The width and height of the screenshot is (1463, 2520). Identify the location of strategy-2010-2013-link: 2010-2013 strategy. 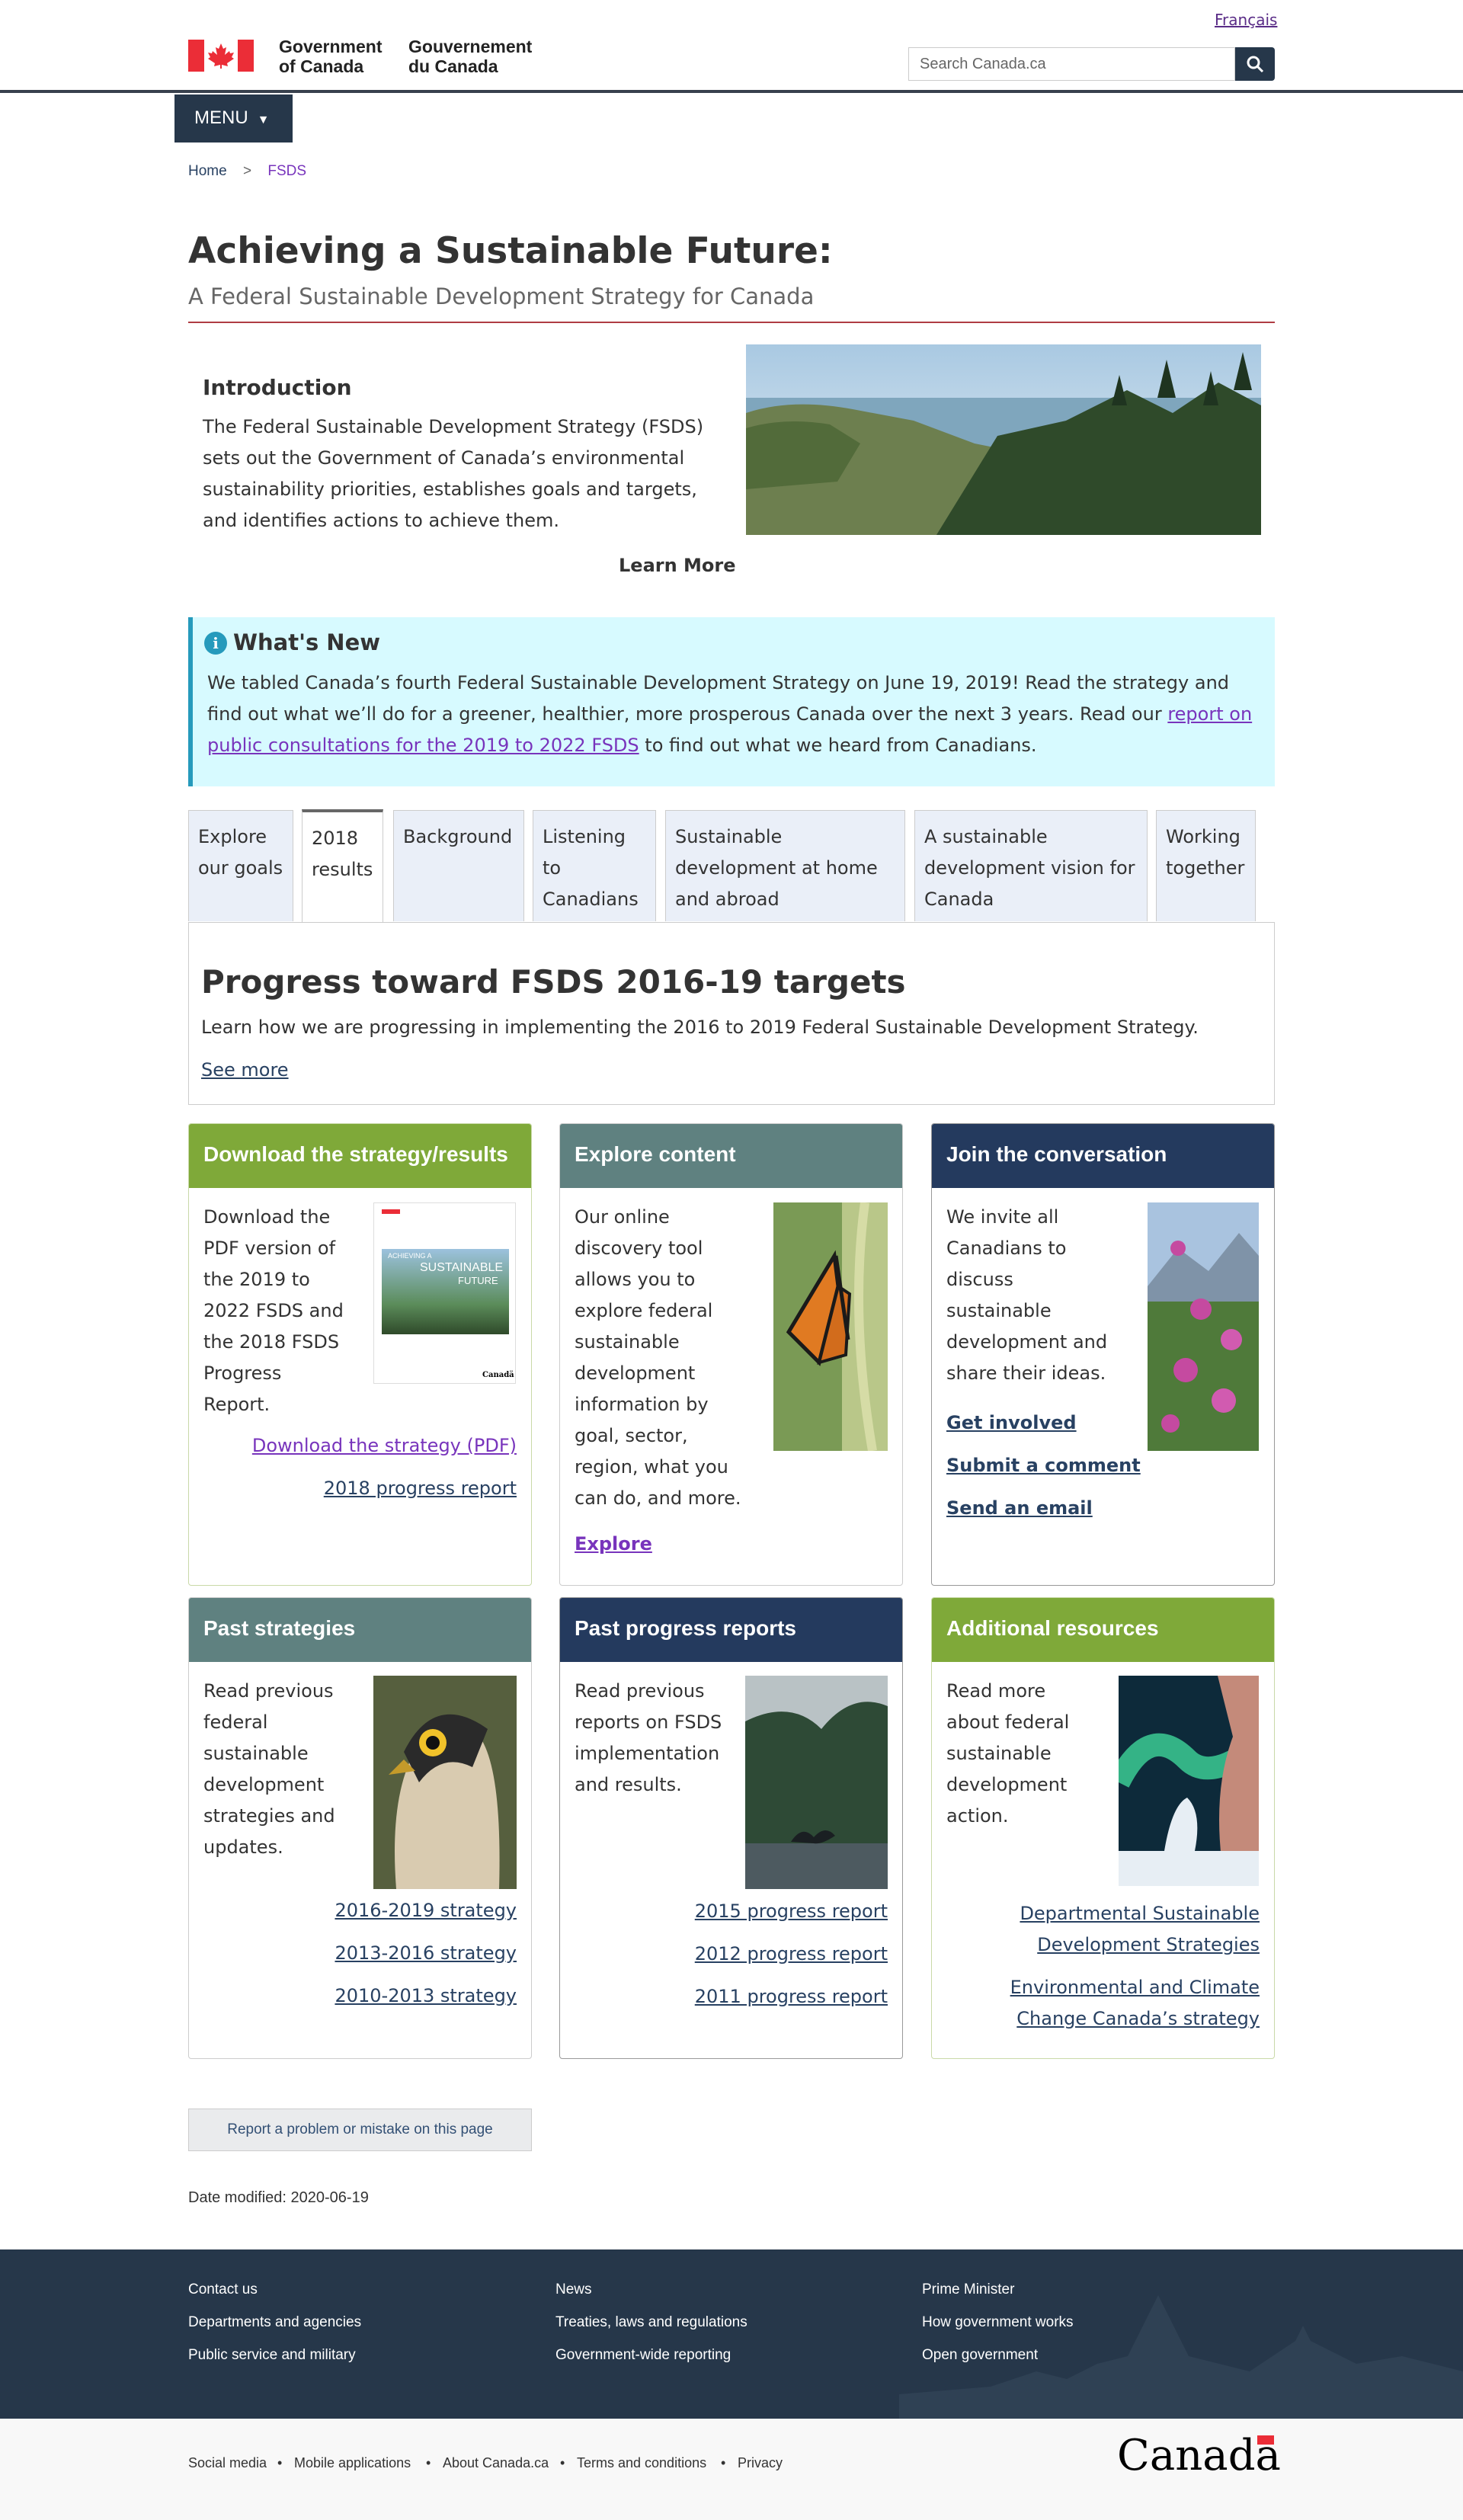
(360, 1995).